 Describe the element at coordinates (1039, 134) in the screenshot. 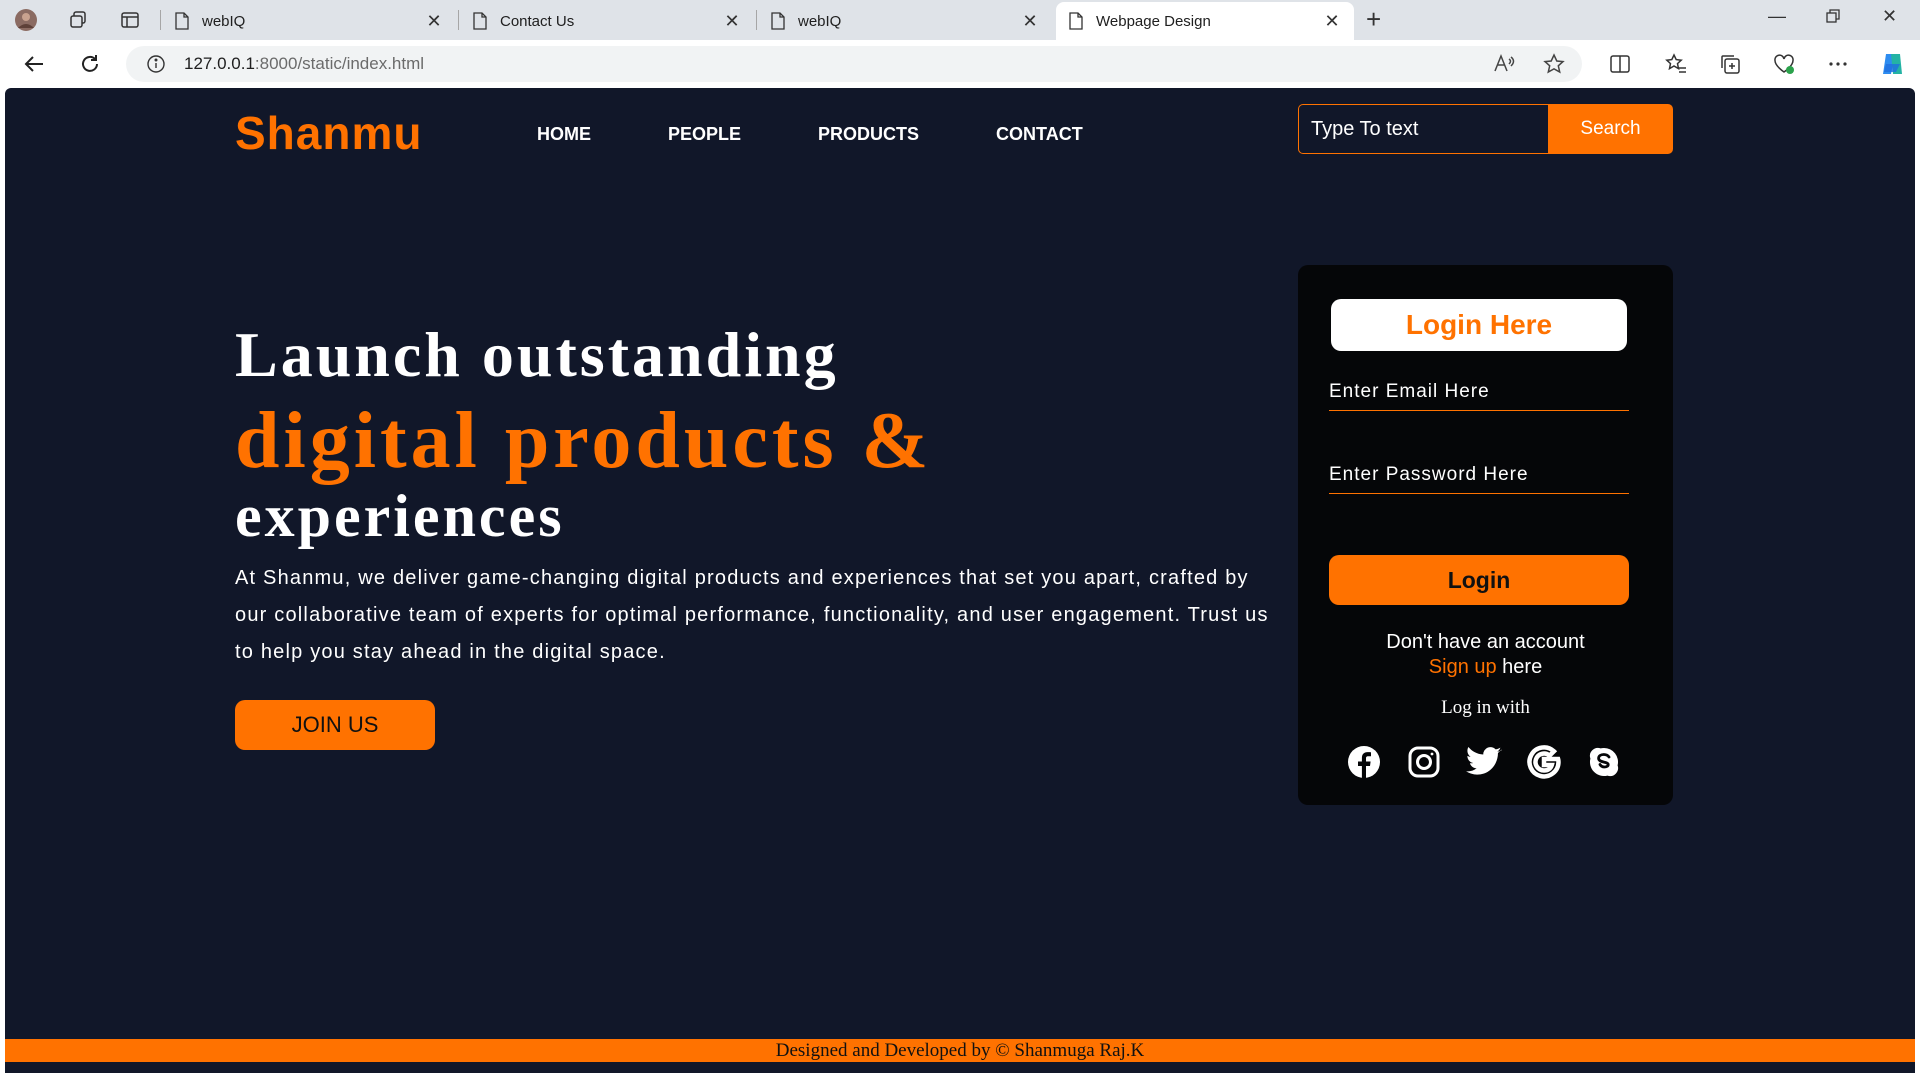

I see `nav-contact: CONTACT` at that location.